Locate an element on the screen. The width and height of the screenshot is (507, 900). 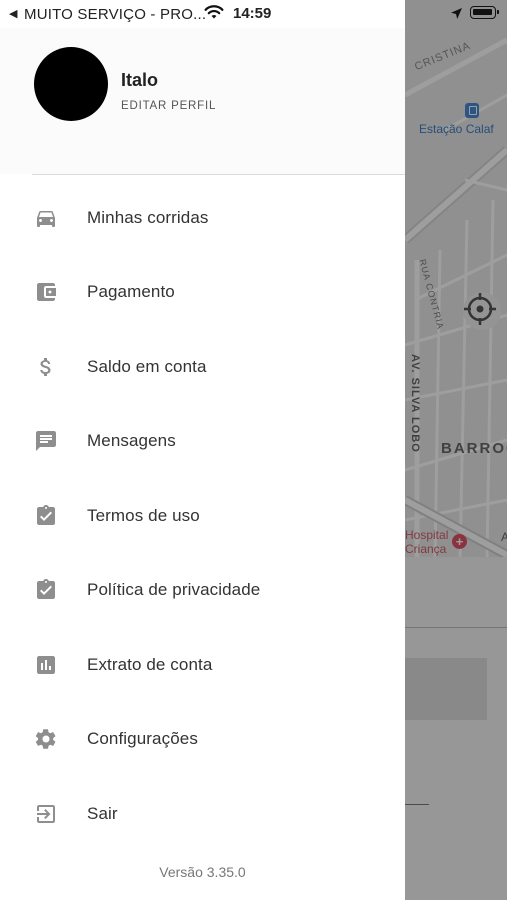
menu-item-extrato-de-conta: Extrato de conta is located at coordinates (202, 665).